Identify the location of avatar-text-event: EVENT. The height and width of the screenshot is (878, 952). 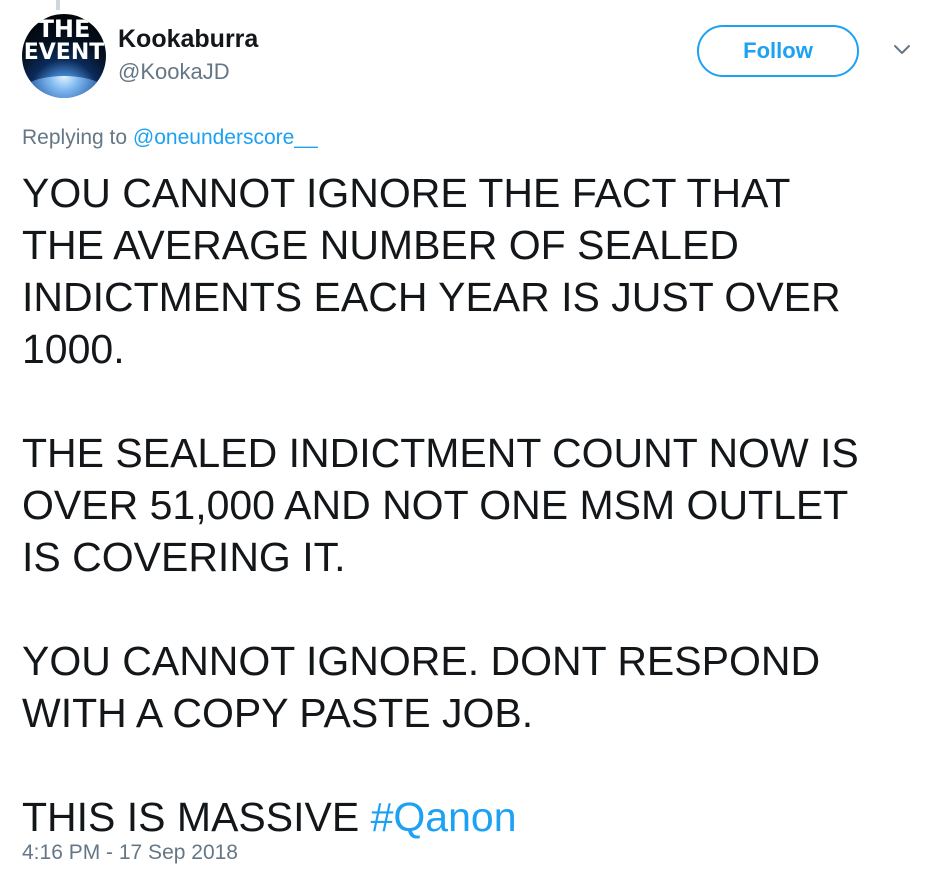
(64, 52).